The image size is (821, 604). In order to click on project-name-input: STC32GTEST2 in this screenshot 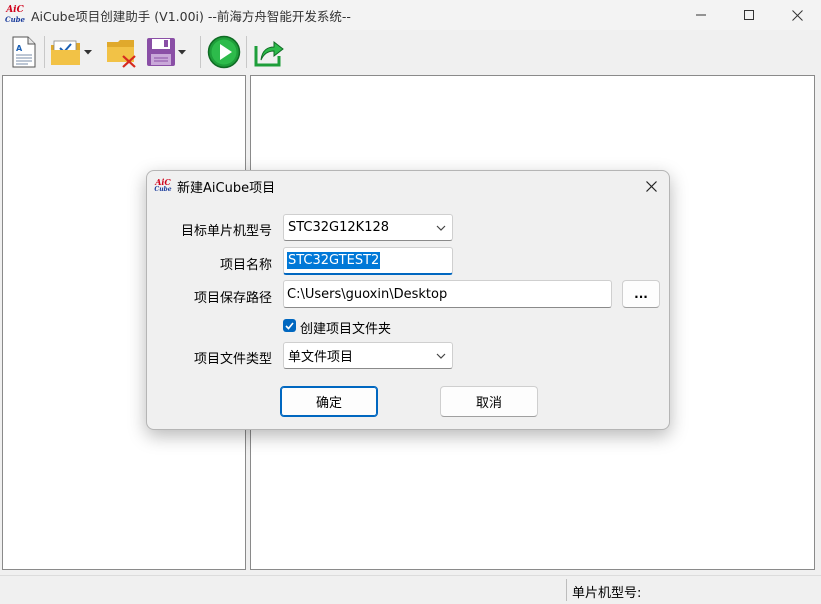, I will do `click(368, 261)`.